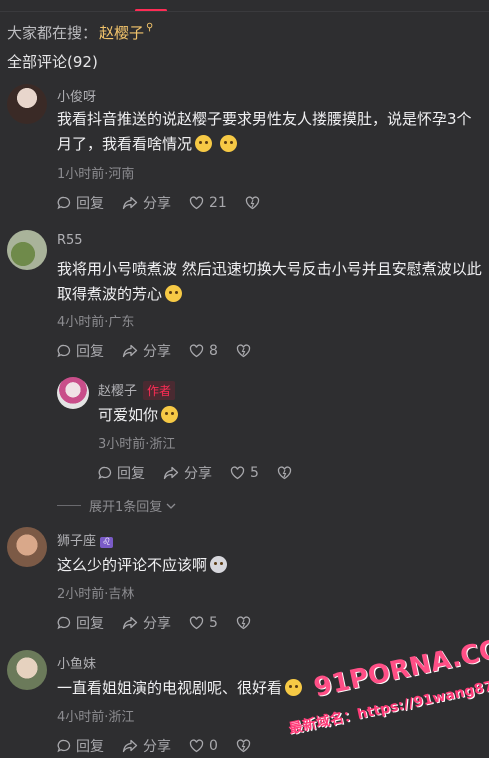 Image resolution: width=489 pixels, height=758 pixels. What do you see at coordinates (137, 444) in the screenshot?
I see `reply-meta: 3小时前·浙江` at bounding box center [137, 444].